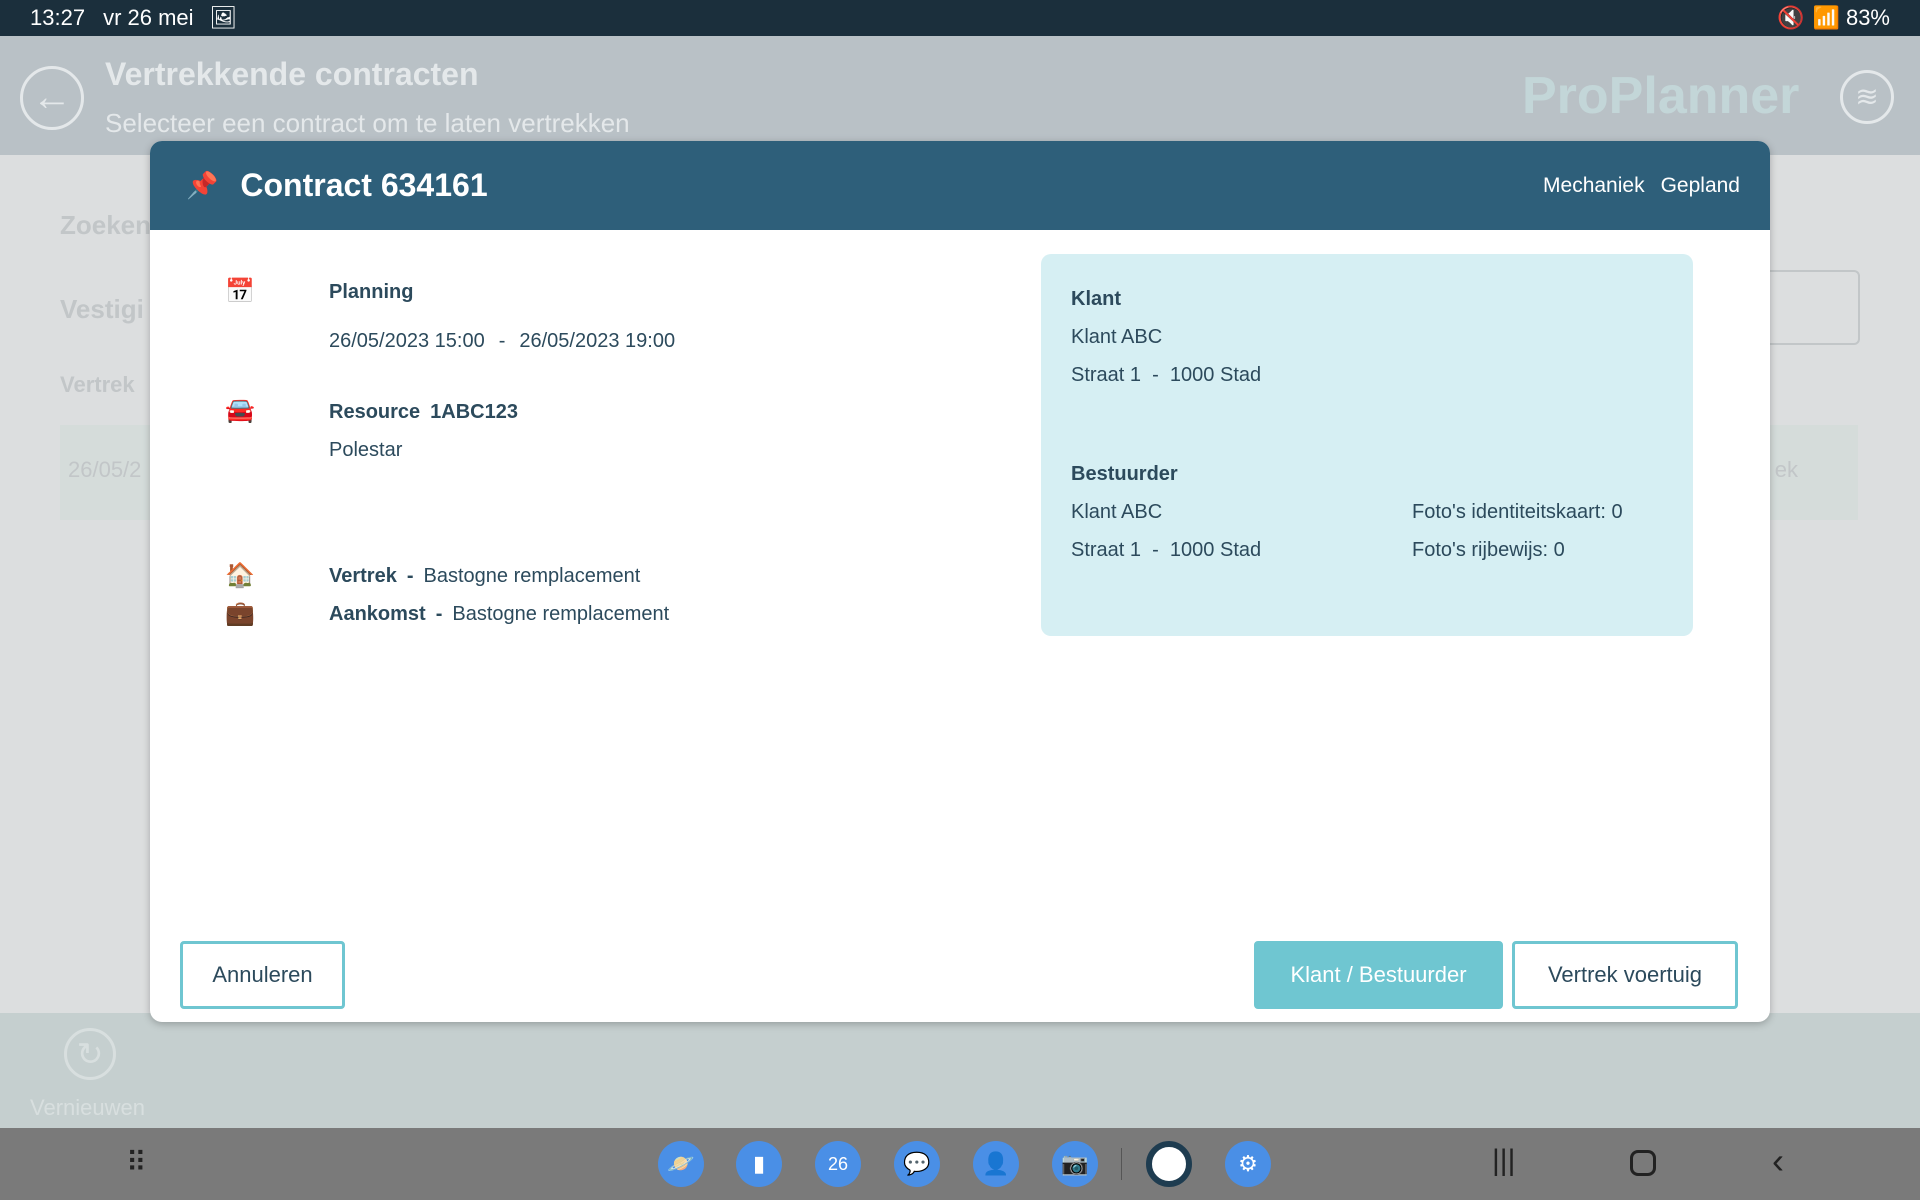 The image size is (1920, 1200). What do you see at coordinates (1867, 17) in the screenshot?
I see `battery-level: 83%` at bounding box center [1867, 17].